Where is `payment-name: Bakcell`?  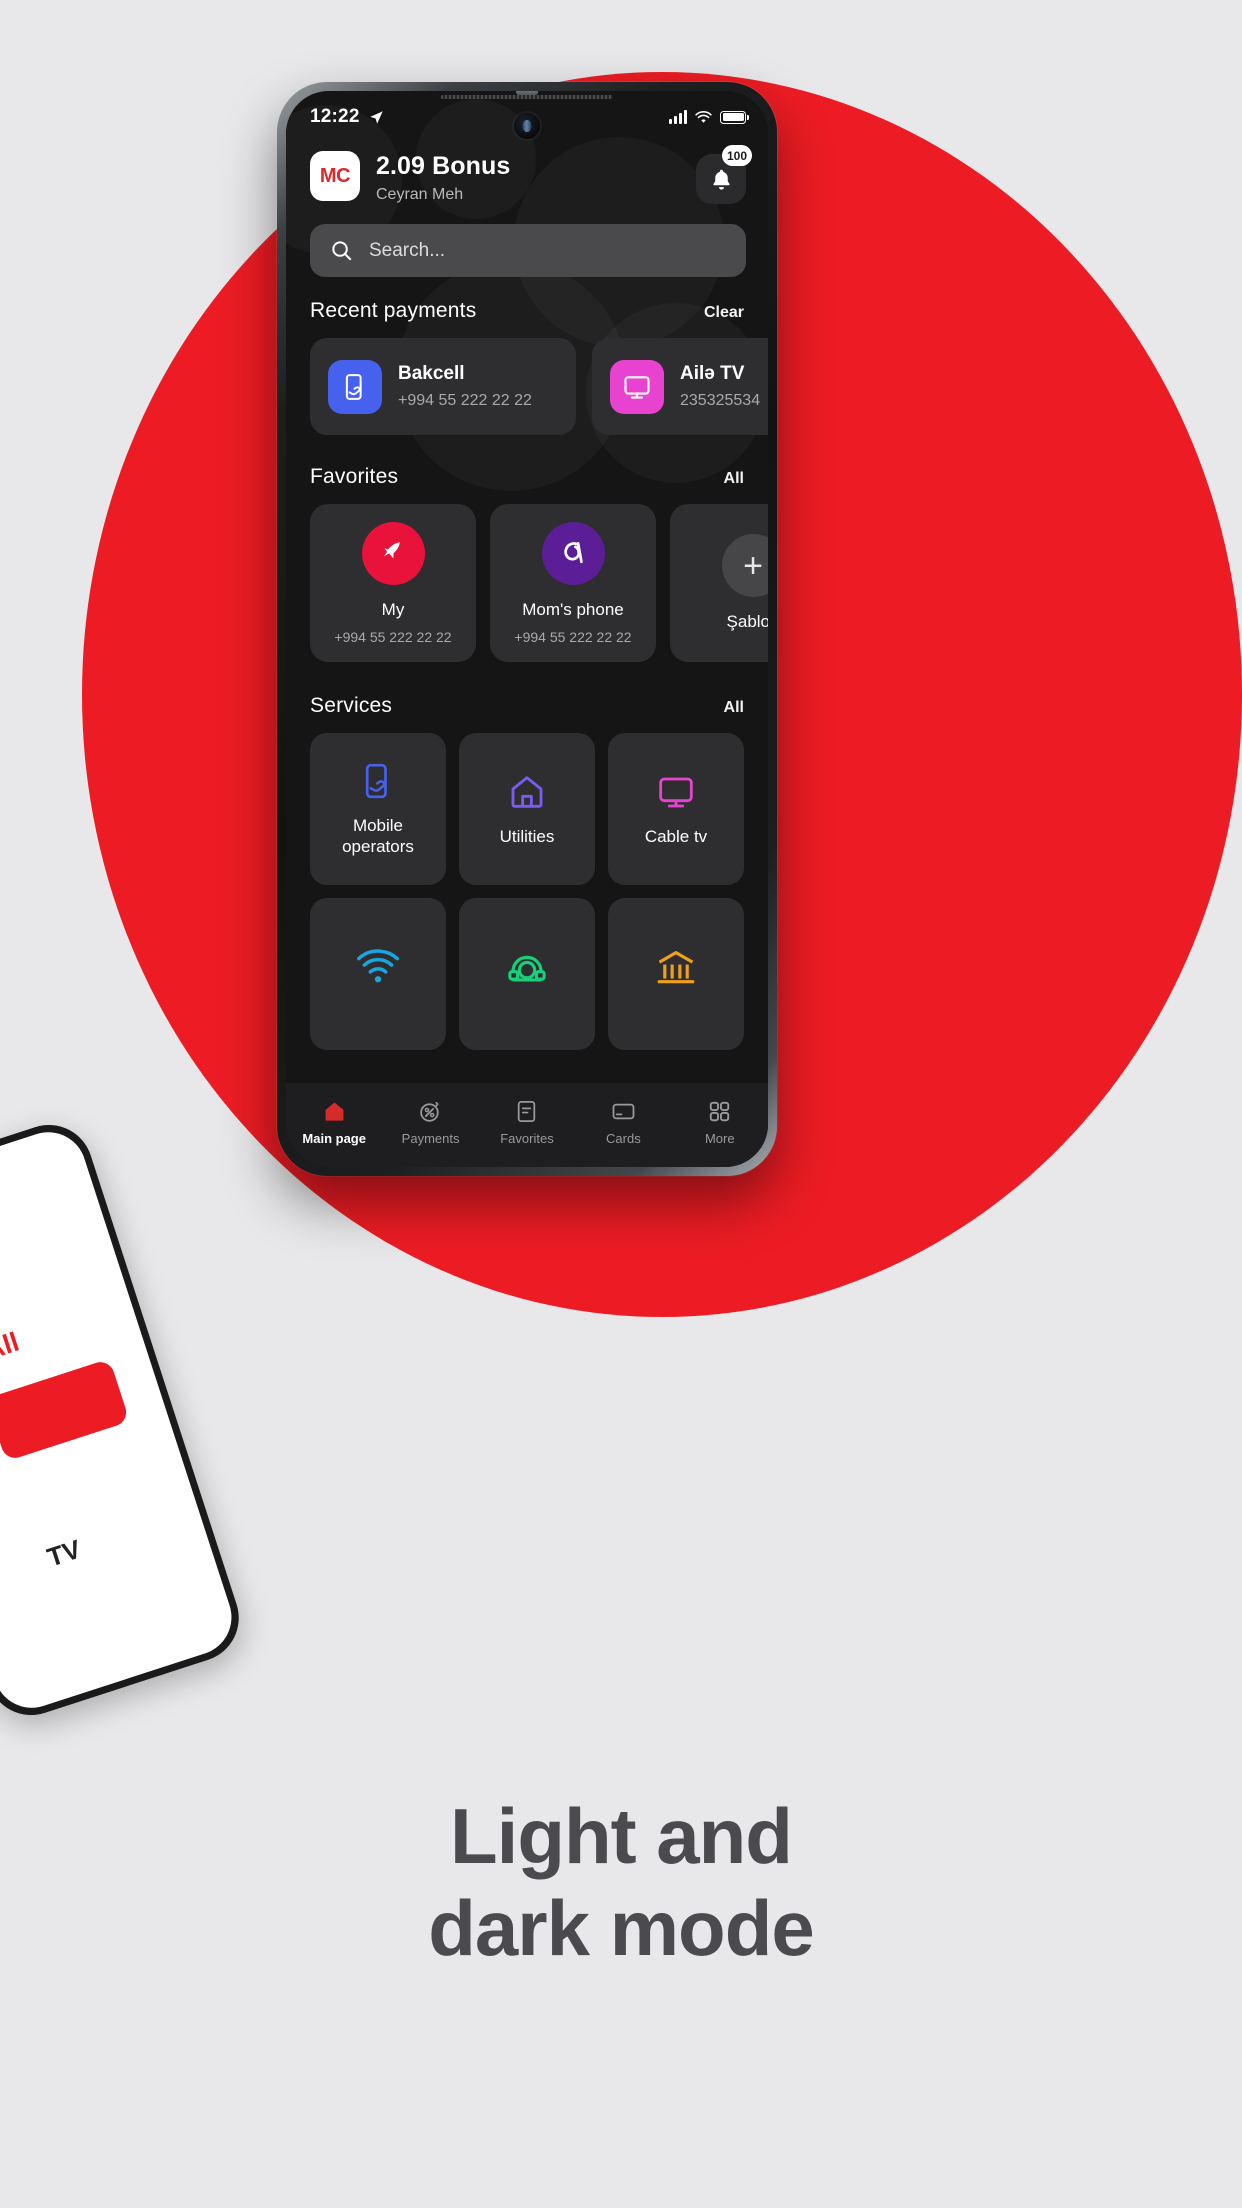
payment-name: Bakcell is located at coordinates (431, 374).